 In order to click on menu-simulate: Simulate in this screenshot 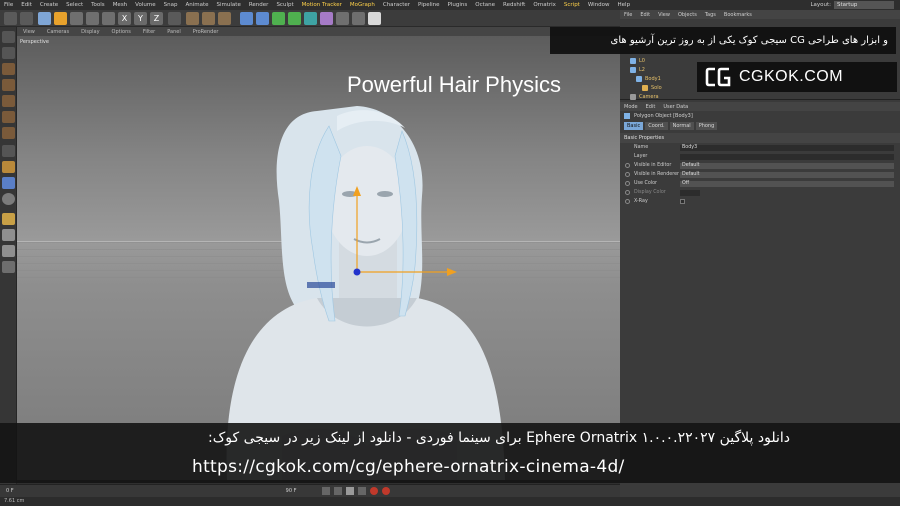, I will do `click(229, 5)`.